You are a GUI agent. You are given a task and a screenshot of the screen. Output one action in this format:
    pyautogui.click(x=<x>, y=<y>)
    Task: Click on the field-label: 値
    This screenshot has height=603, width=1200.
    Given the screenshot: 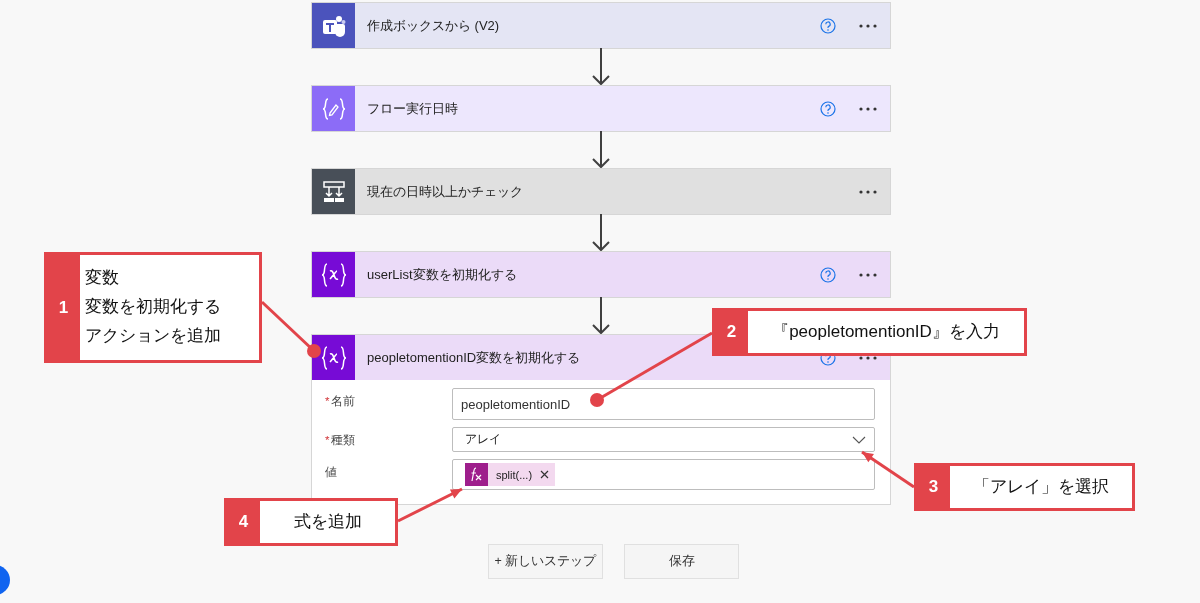 What is the action you would take?
    pyautogui.click(x=331, y=472)
    